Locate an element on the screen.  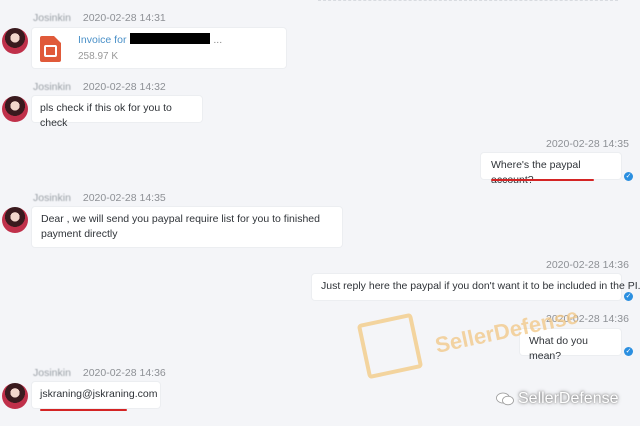
file-attachment: Invoice for ... 258.97 K is located at coordinates (159, 48).